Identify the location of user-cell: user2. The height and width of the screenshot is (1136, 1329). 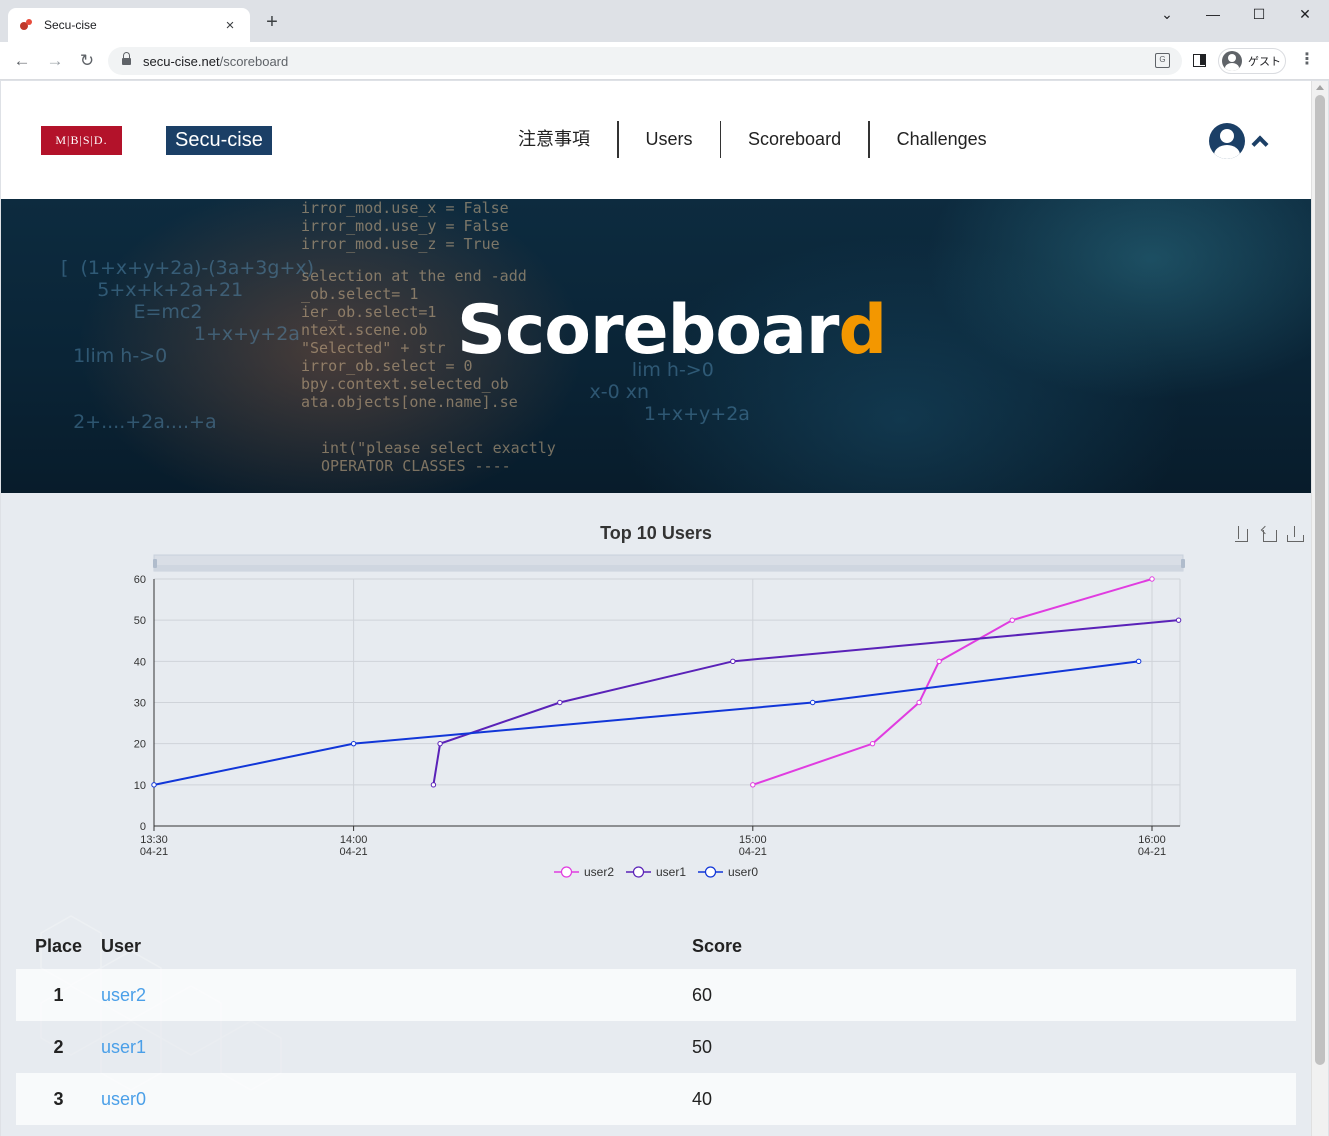
(396, 995).